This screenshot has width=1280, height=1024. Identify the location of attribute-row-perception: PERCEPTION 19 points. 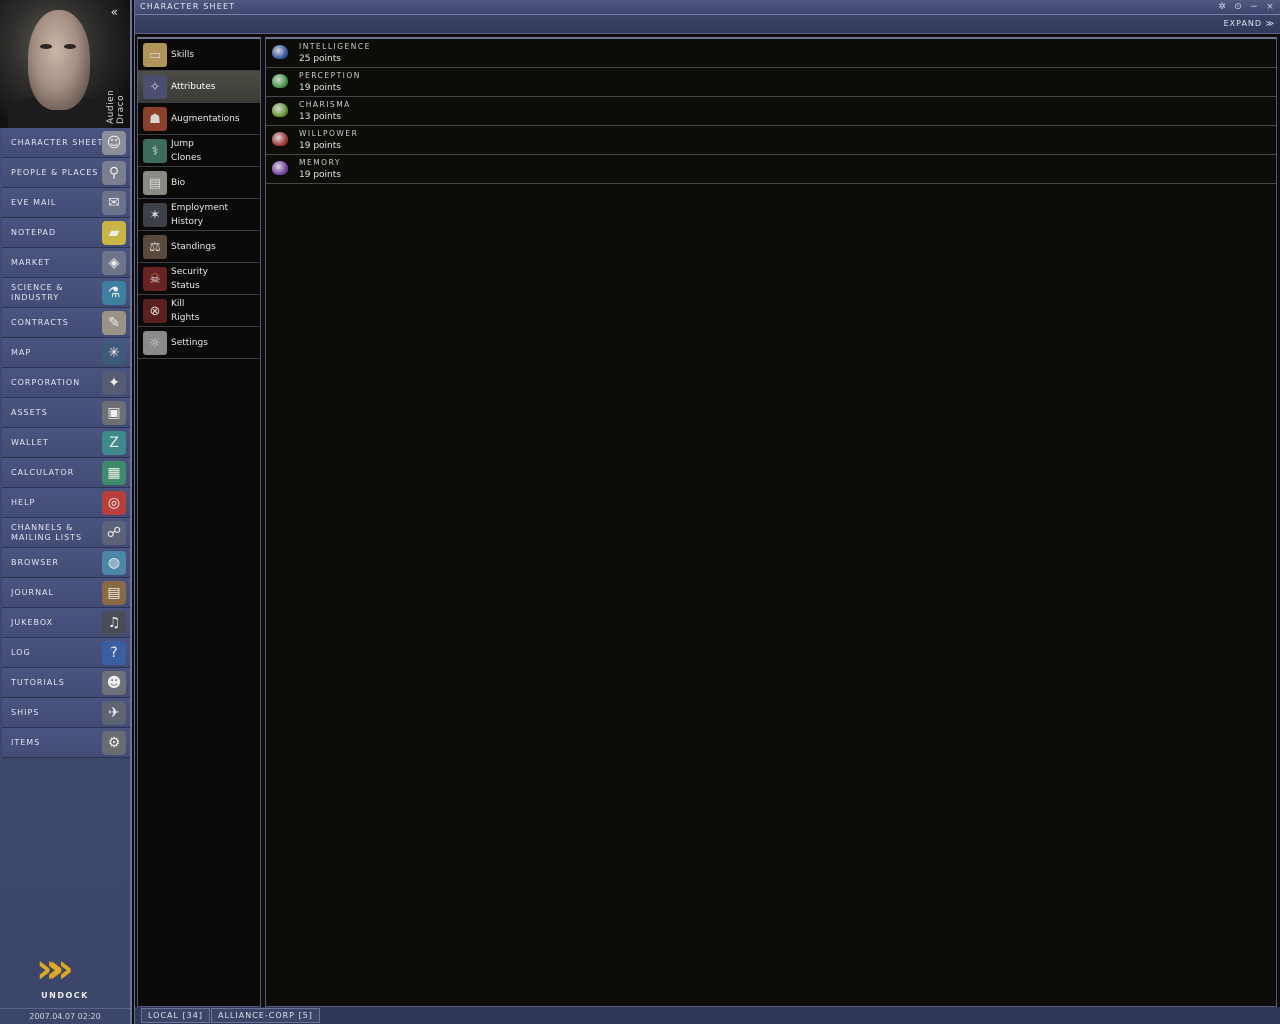
(771, 82).